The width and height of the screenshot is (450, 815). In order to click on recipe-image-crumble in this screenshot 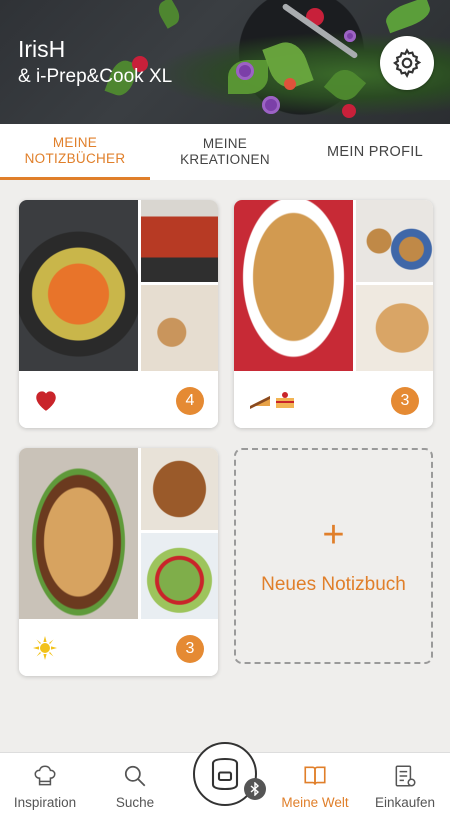, I will do `click(293, 285)`.